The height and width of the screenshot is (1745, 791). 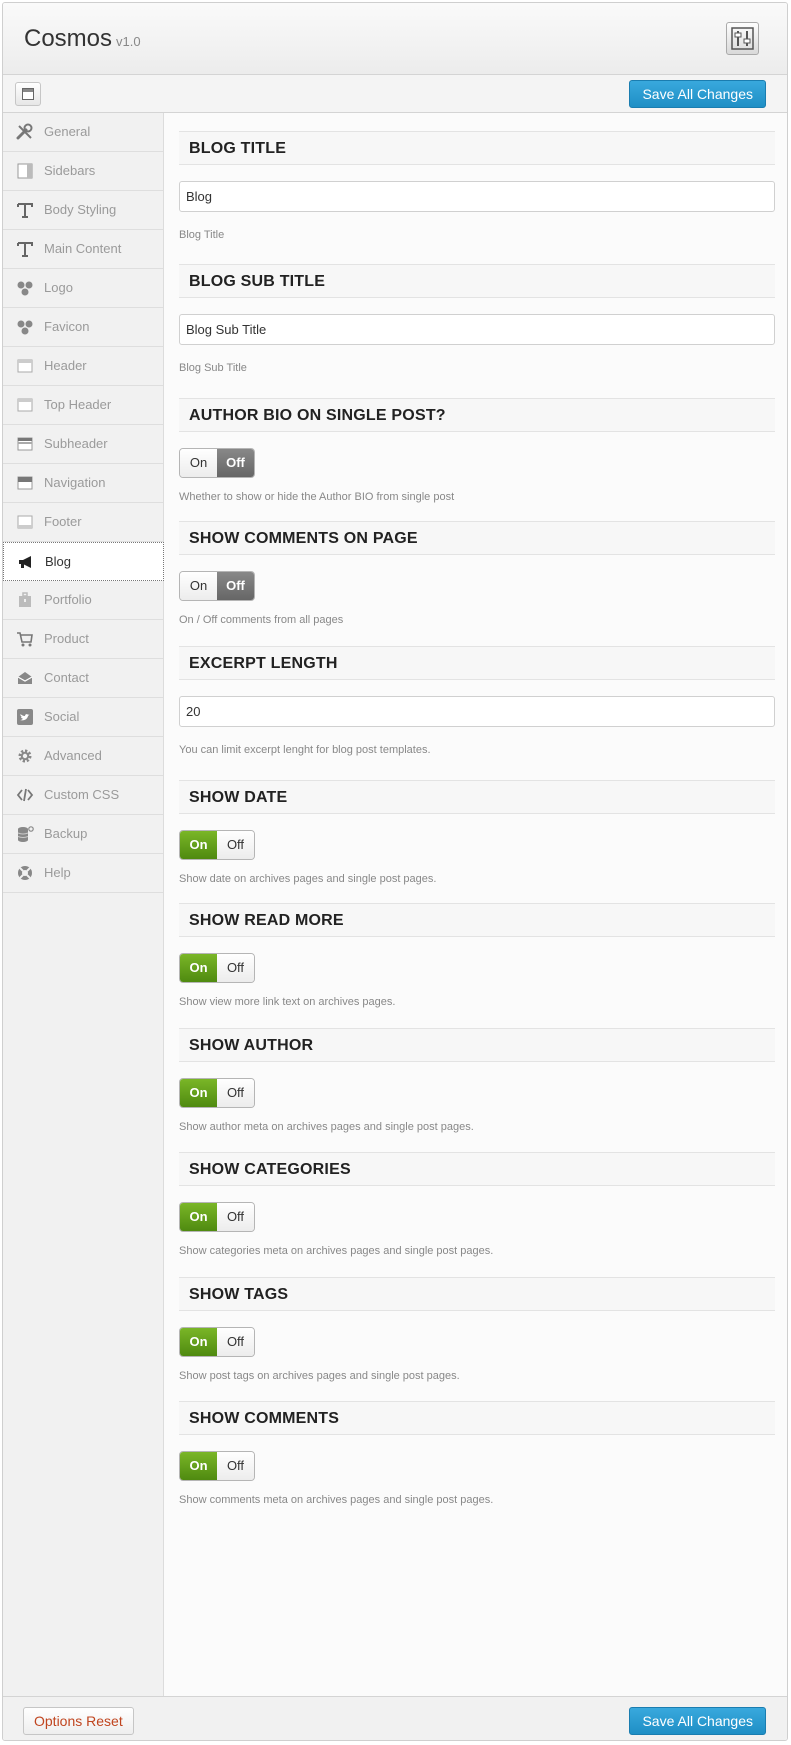 What do you see at coordinates (73, 755) in the screenshot?
I see `sidebar-item-label: Advanced` at bounding box center [73, 755].